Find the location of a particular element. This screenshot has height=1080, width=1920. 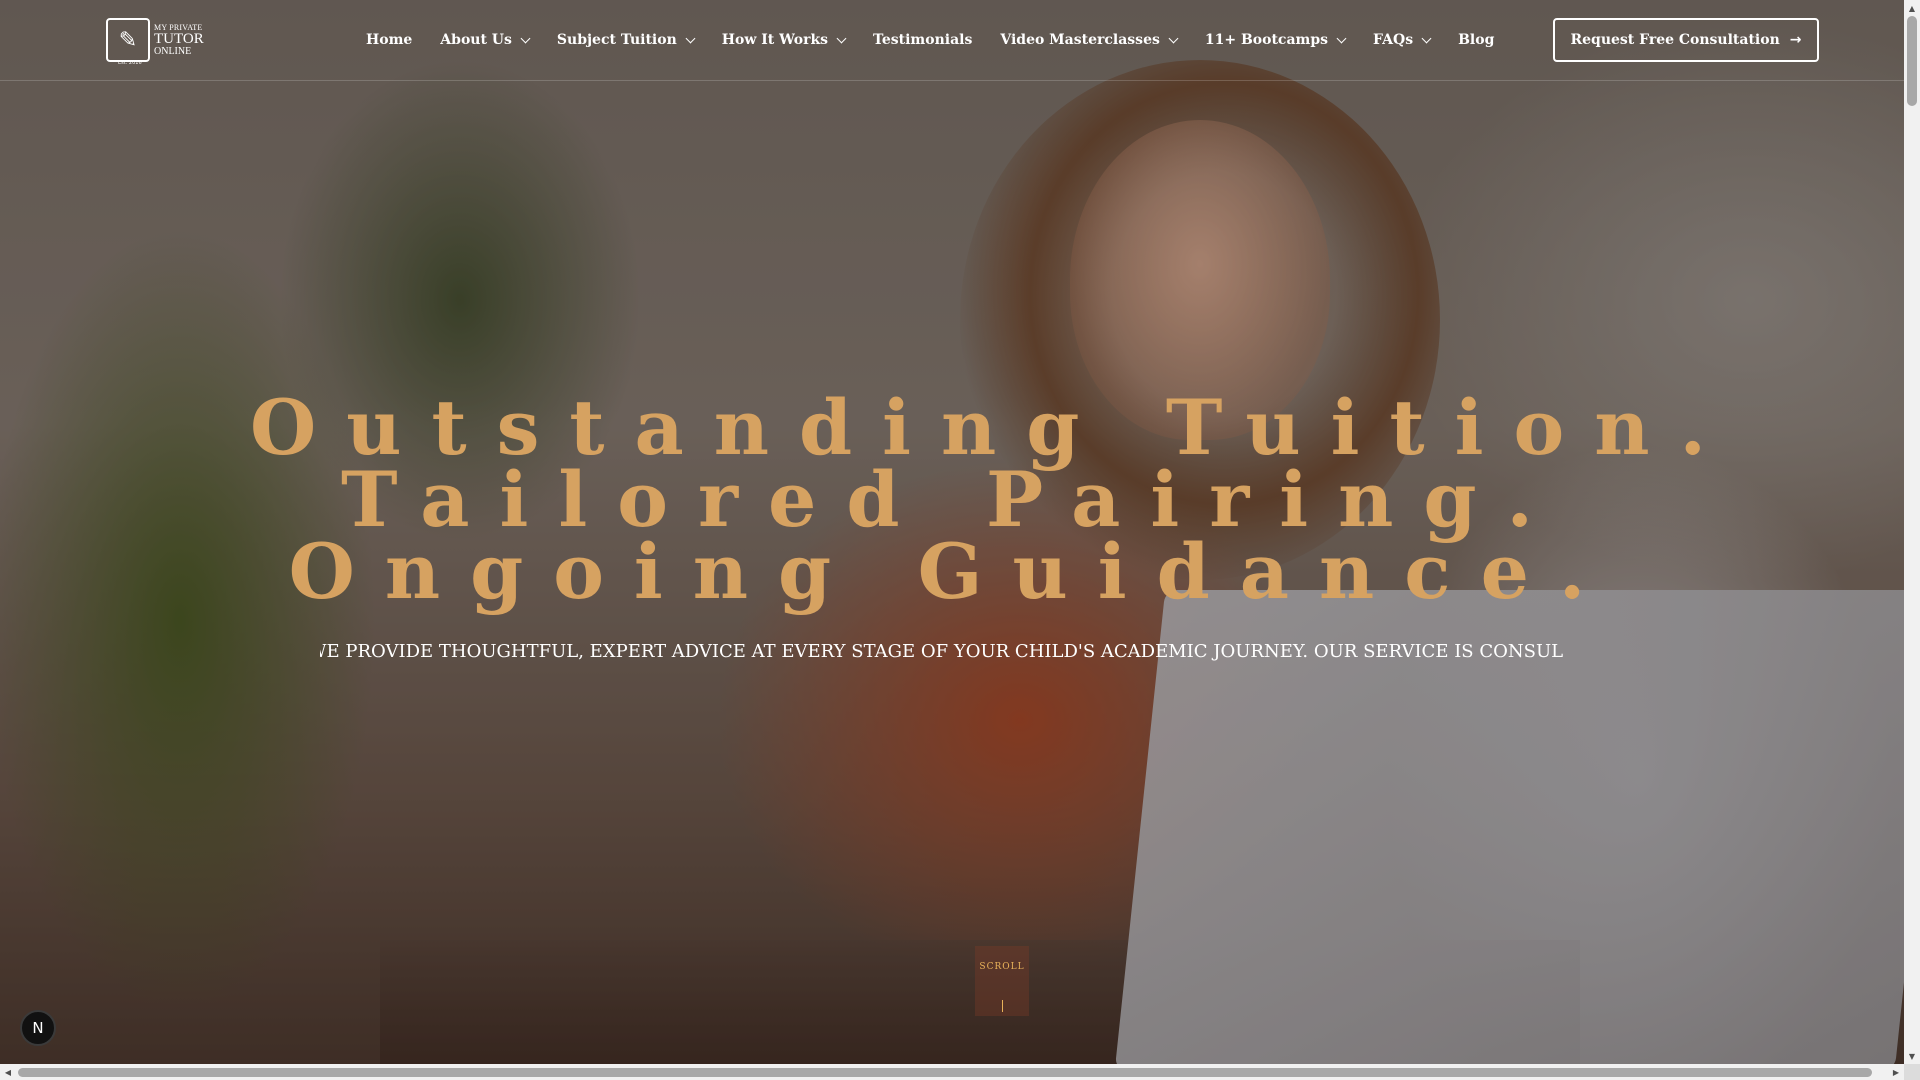

site-logo: ✎ MY PRIVATE TUTOR ONLINE Est. 2016 is located at coordinates (158, 40).